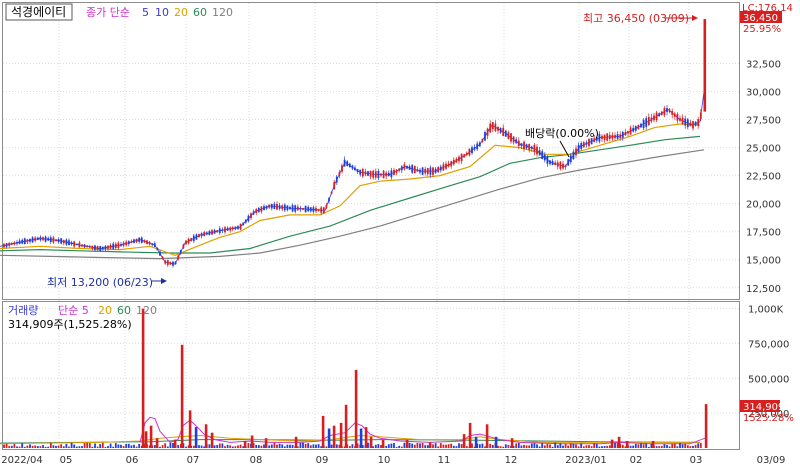 The height and width of the screenshot is (469, 800). Describe the element at coordinates (38, 12) in the screenshot. I see `stock-title: 석경에이티` at that location.